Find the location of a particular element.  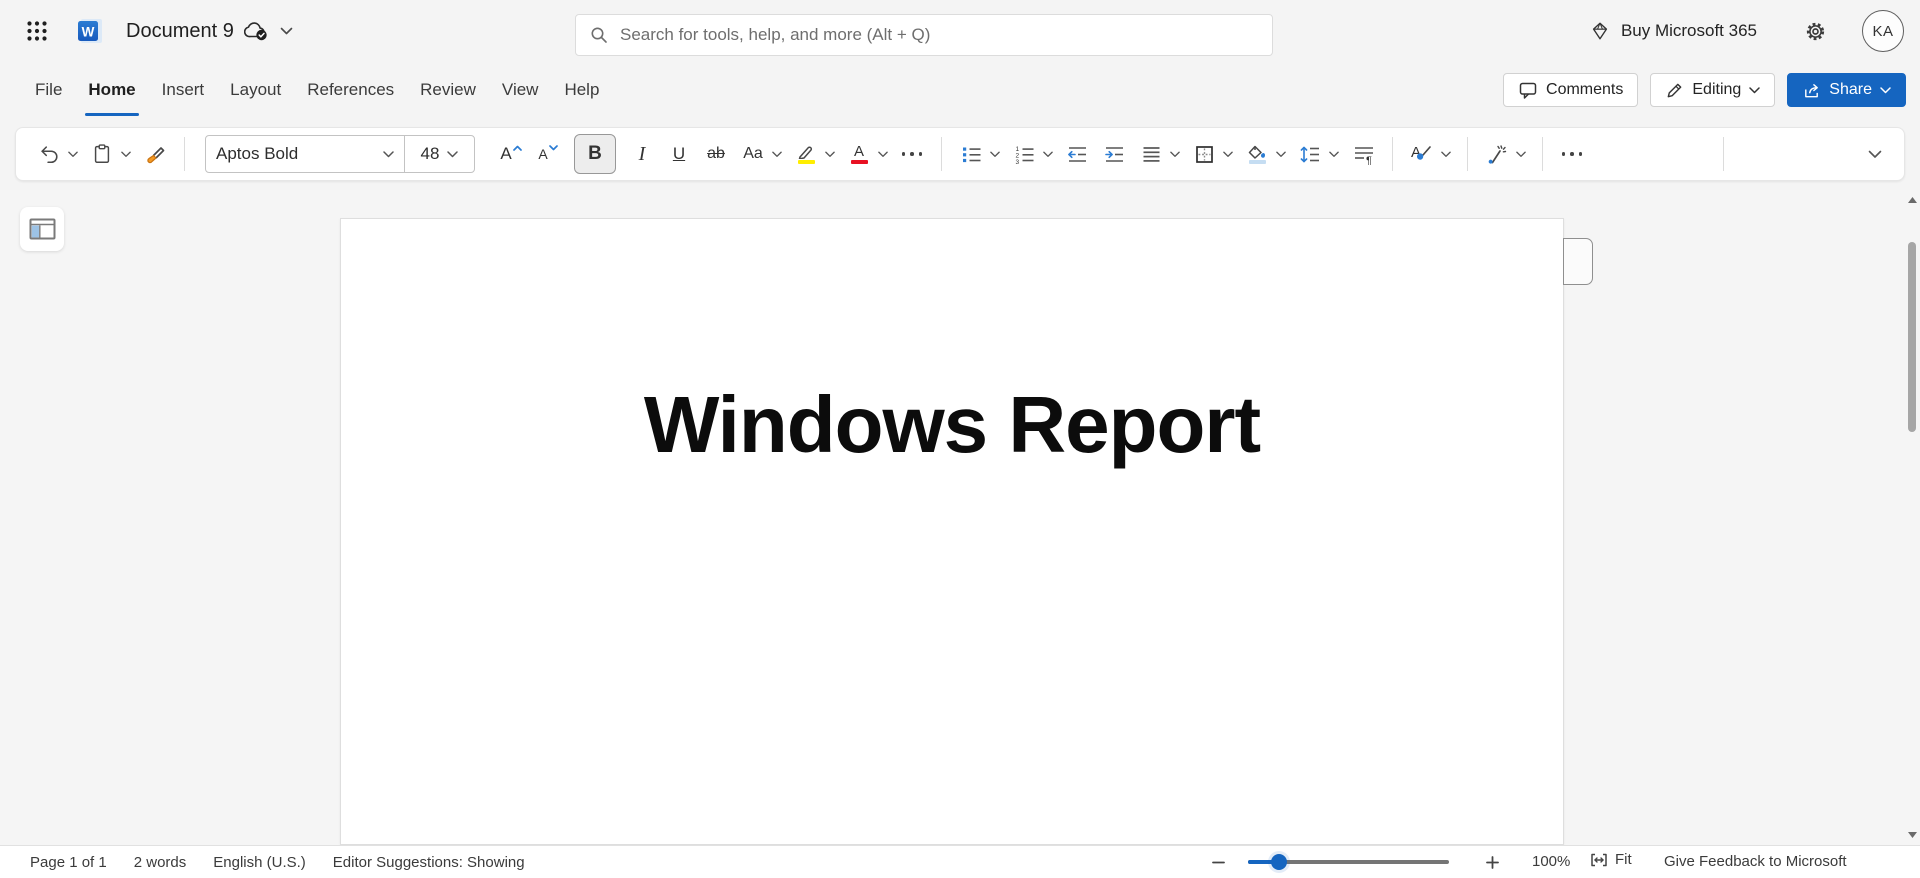

app-launcher-button is located at coordinates (37, 31).